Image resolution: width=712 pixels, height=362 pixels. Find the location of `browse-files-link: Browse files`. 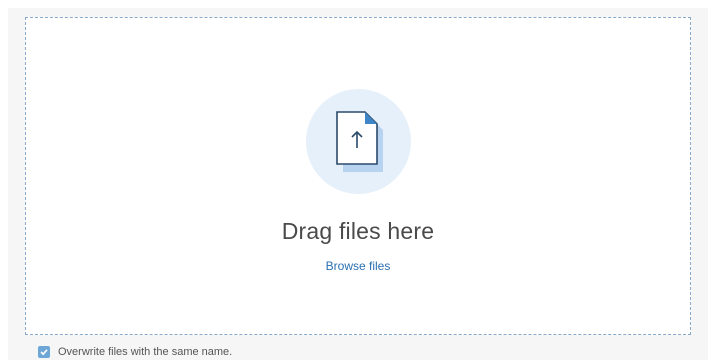

browse-files-link: Browse files is located at coordinates (358, 266).